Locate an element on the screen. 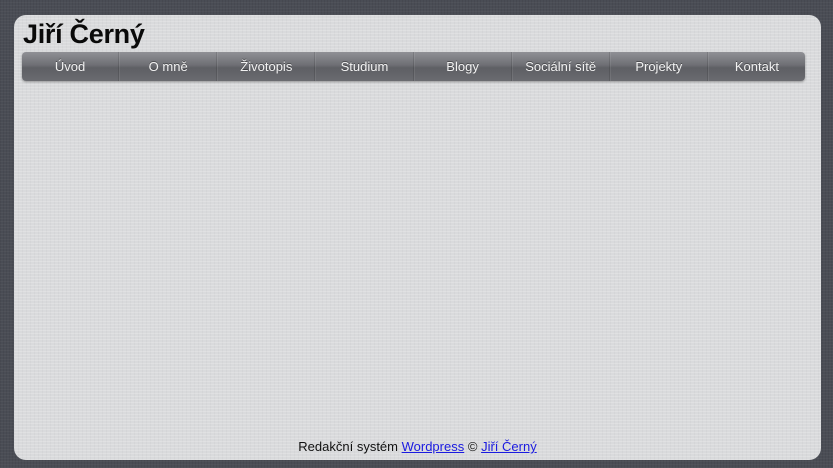  site-title: Jiří Černý is located at coordinates (84, 34).